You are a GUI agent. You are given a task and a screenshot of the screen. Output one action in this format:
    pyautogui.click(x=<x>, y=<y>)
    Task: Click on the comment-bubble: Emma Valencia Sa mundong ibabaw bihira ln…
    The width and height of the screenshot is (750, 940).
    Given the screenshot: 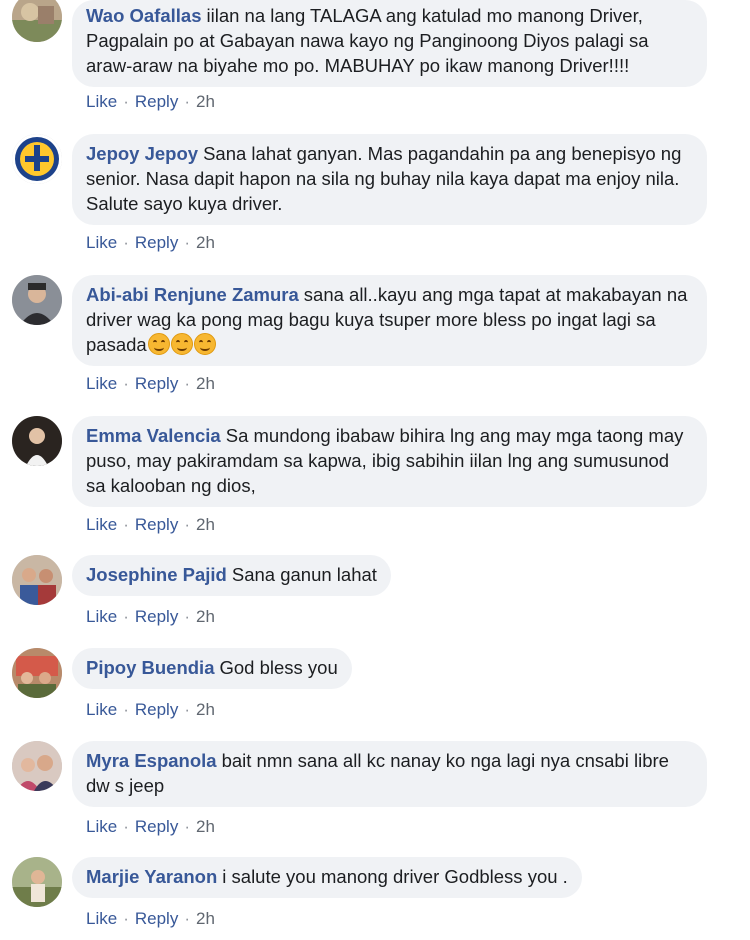 What is the action you would take?
    pyautogui.click(x=389, y=461)
    